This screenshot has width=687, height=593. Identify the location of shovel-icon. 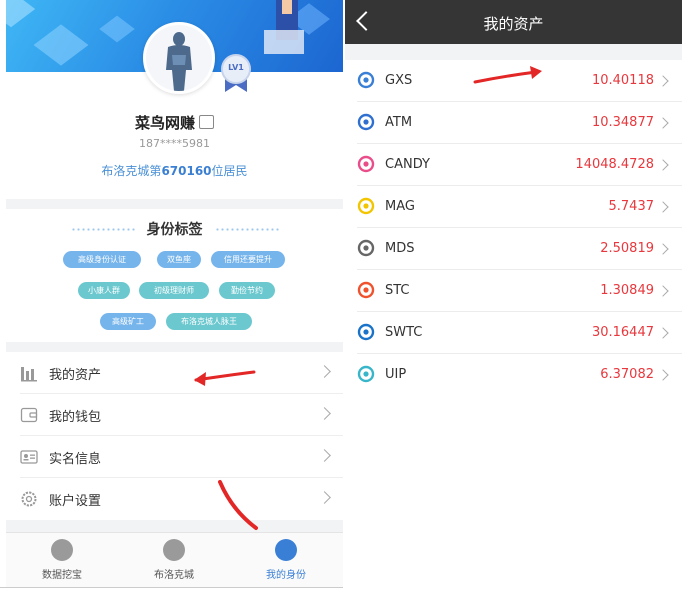
(62, 550).